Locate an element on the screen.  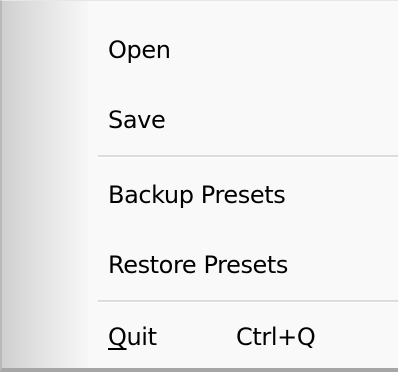
menu-item-quit-label: Quit is located at coordinates (132, 337).